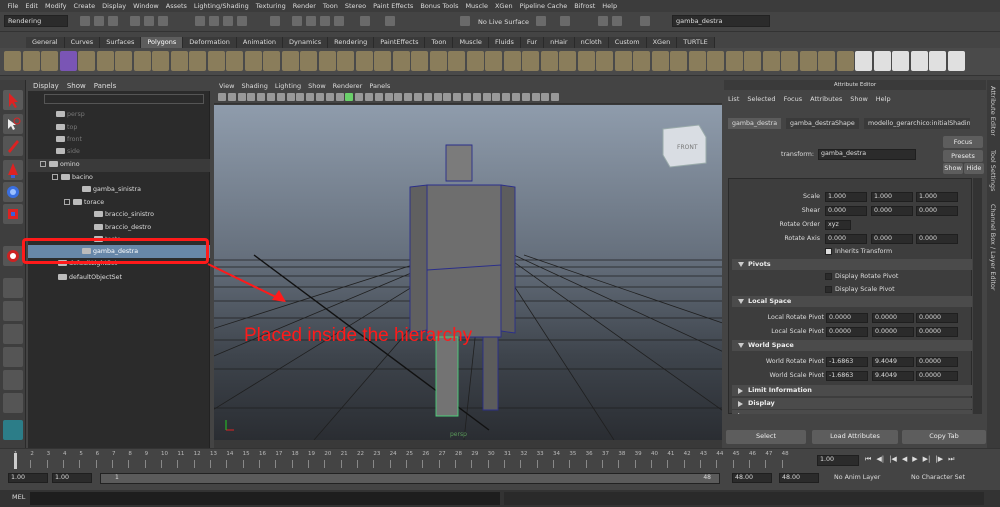  What do you see at coordinates (408, 97) in the screenshot?
I see `motion-blur-icon` at bounding box center [408, 97].